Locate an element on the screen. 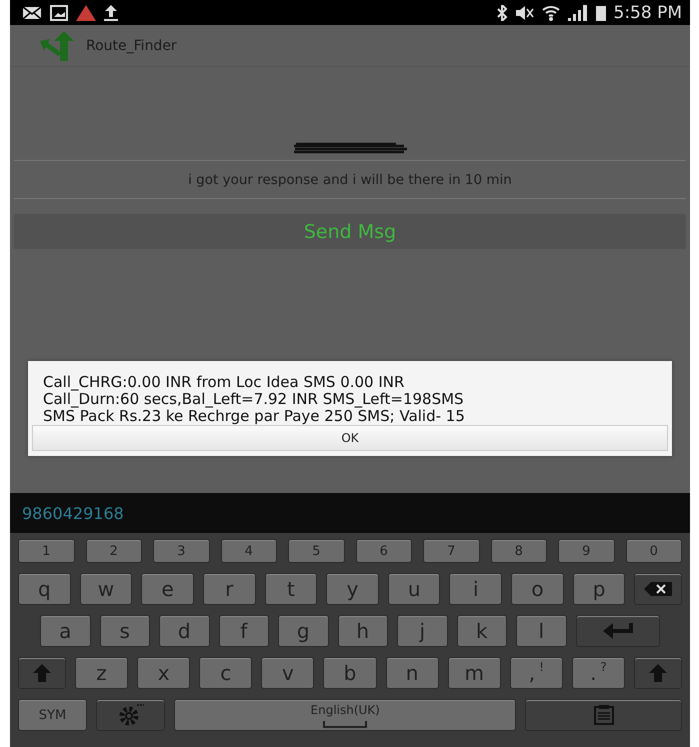  mute-icon is located at coordinates (525, 13).